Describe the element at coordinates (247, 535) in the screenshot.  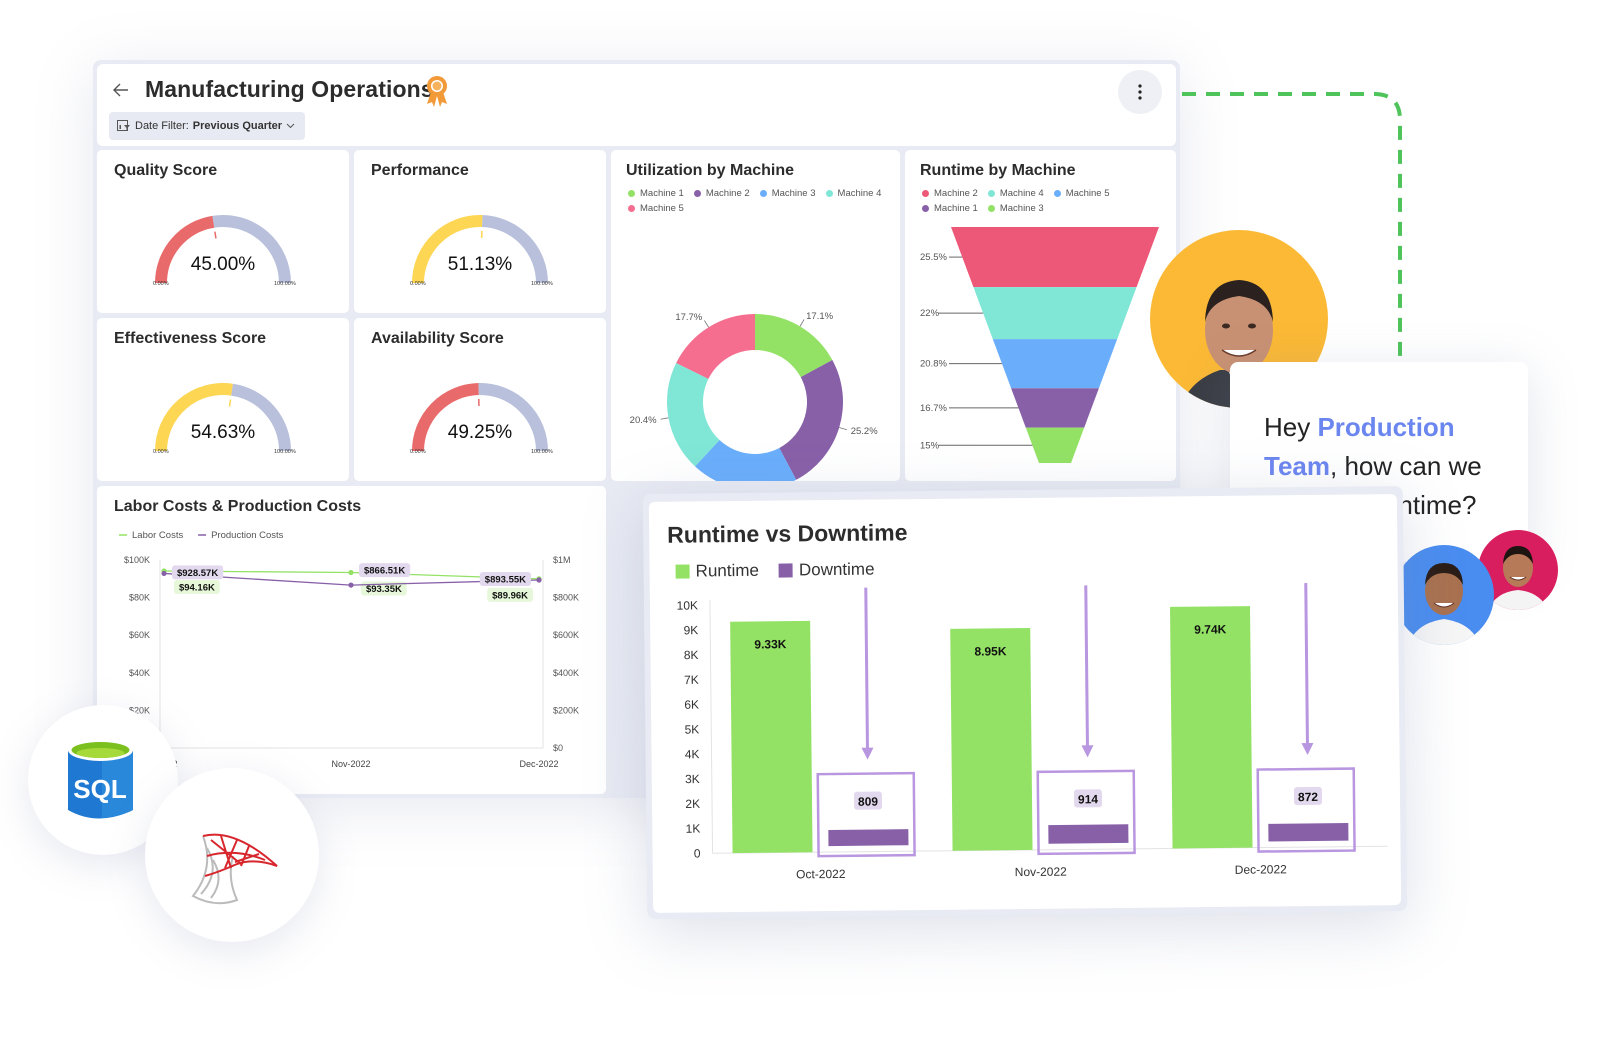
I see `legend-label: Production Costs` at that location.